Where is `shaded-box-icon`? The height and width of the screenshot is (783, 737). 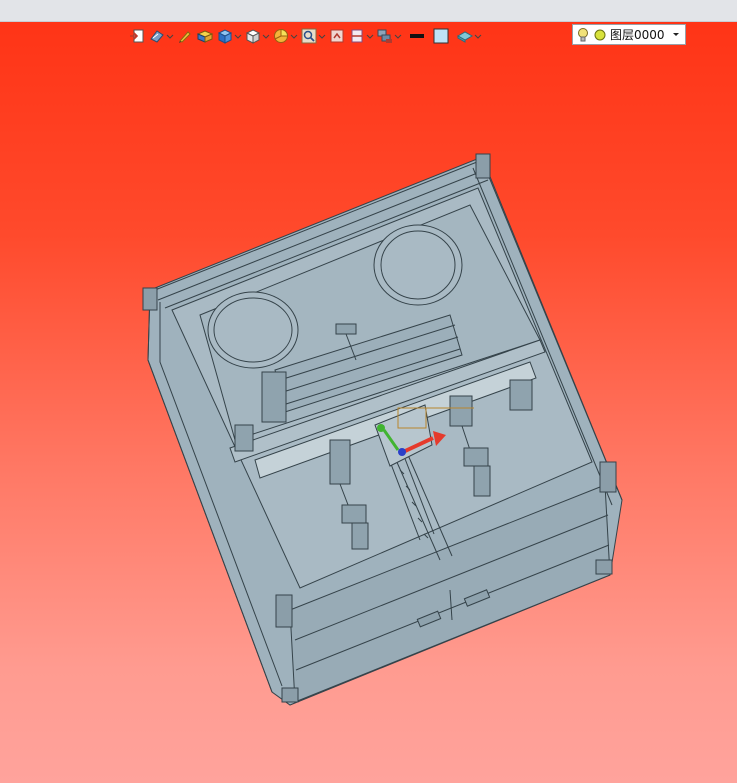
shaded-box-icon is located at coordinates (205, 36).